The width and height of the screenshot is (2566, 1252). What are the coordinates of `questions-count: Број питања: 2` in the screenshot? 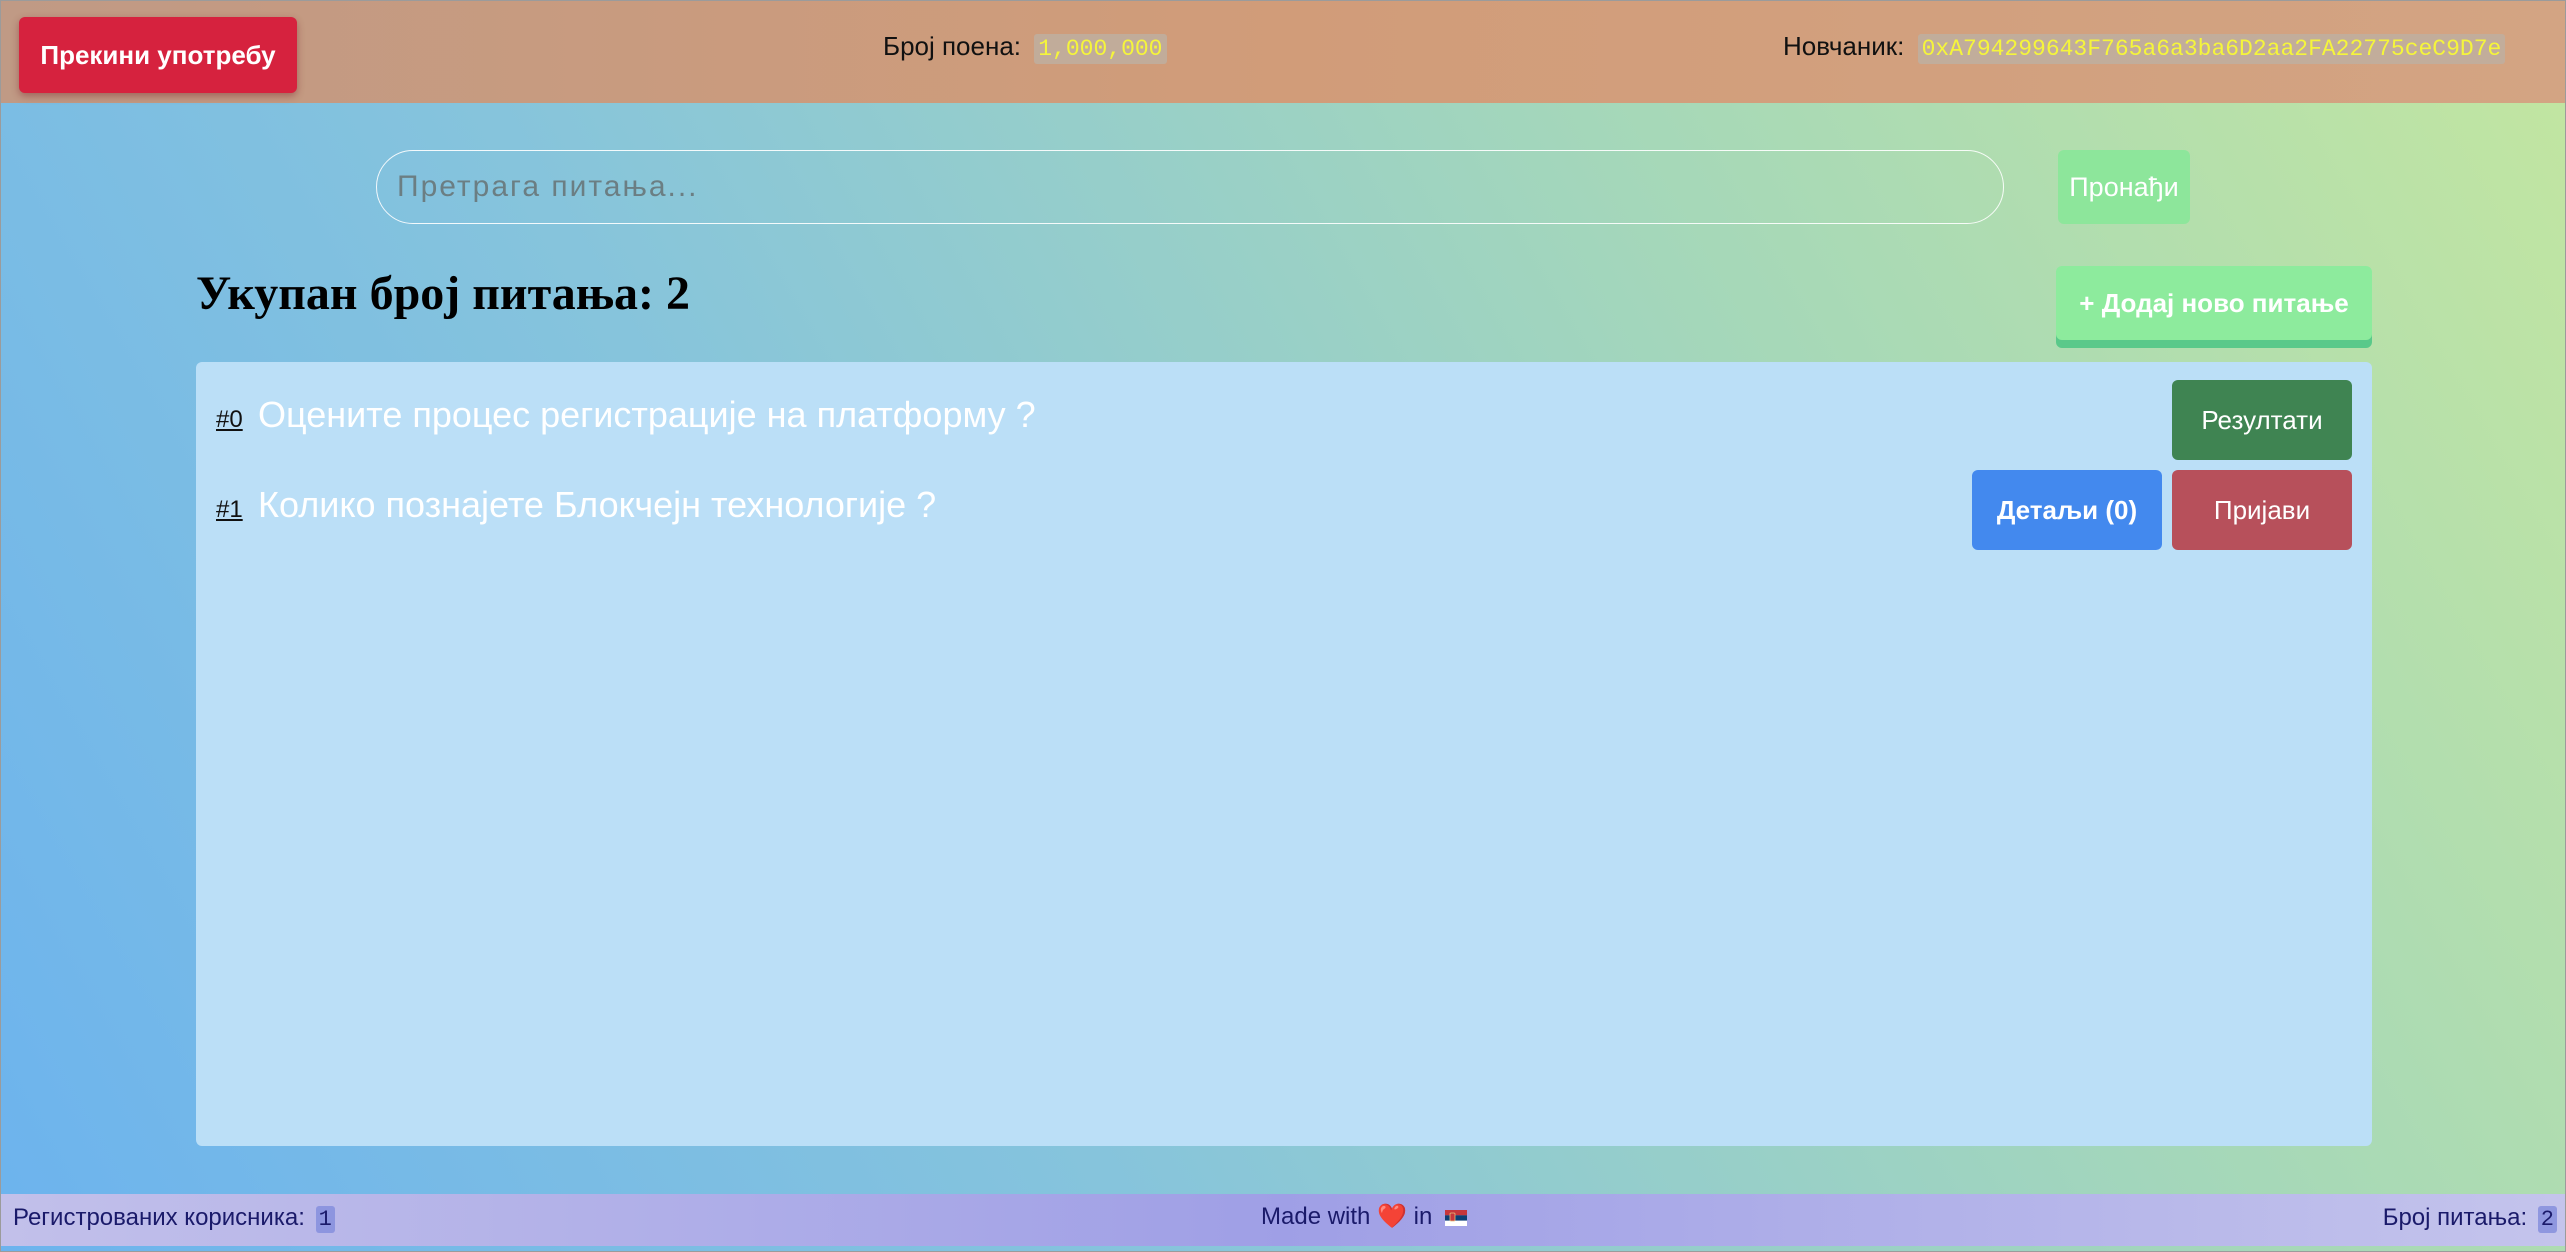 It's located at (2469, 1218).